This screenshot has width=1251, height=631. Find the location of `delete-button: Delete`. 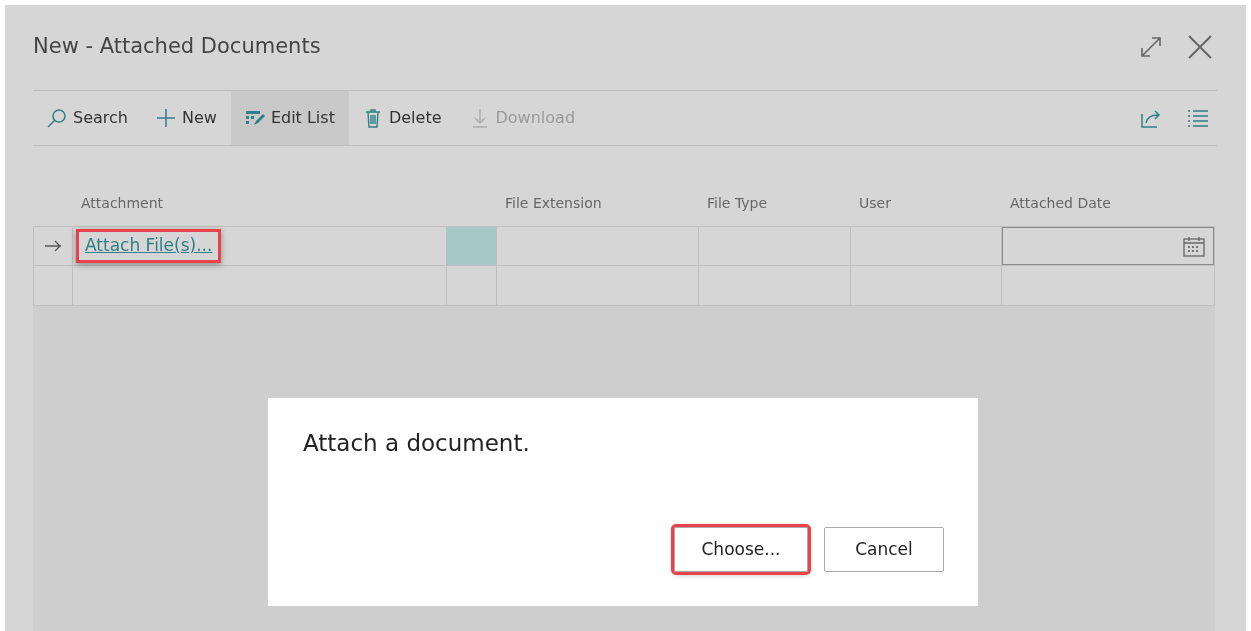

delete-button: Delete is located at coordinates (402, 118).